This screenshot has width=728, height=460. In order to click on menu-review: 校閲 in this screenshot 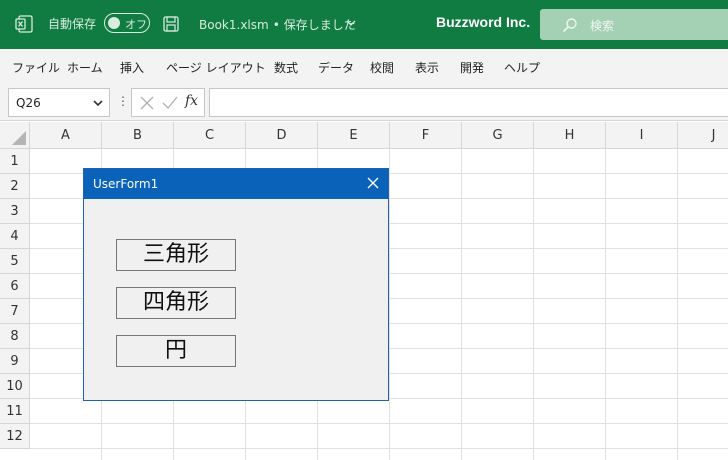, I will do `click(382, 67)`.